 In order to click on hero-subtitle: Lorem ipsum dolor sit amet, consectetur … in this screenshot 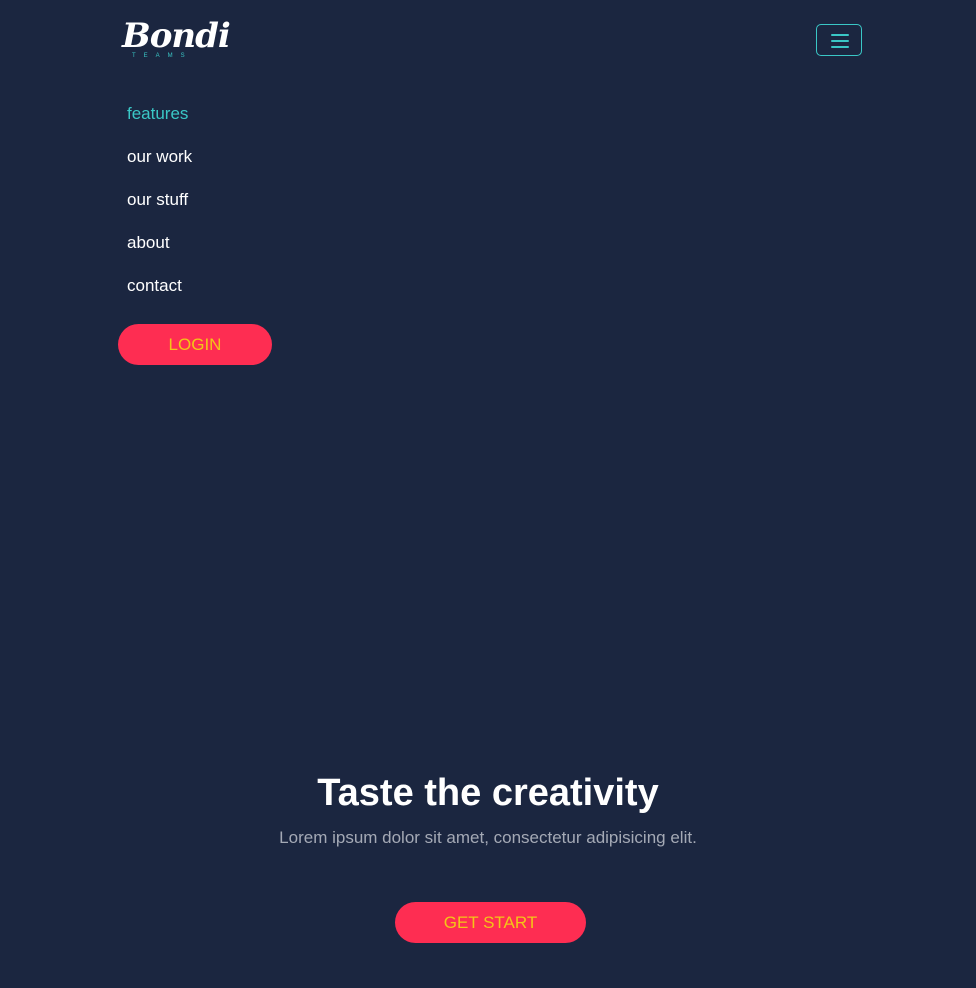, I will do `click(488, 837)`.